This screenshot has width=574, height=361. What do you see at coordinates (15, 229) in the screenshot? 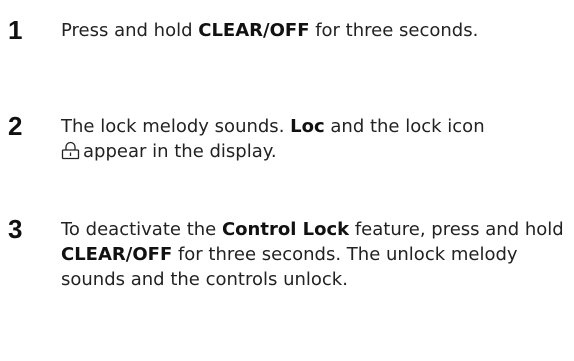
I see `step-number: 3` at bounding box center [15, 229].